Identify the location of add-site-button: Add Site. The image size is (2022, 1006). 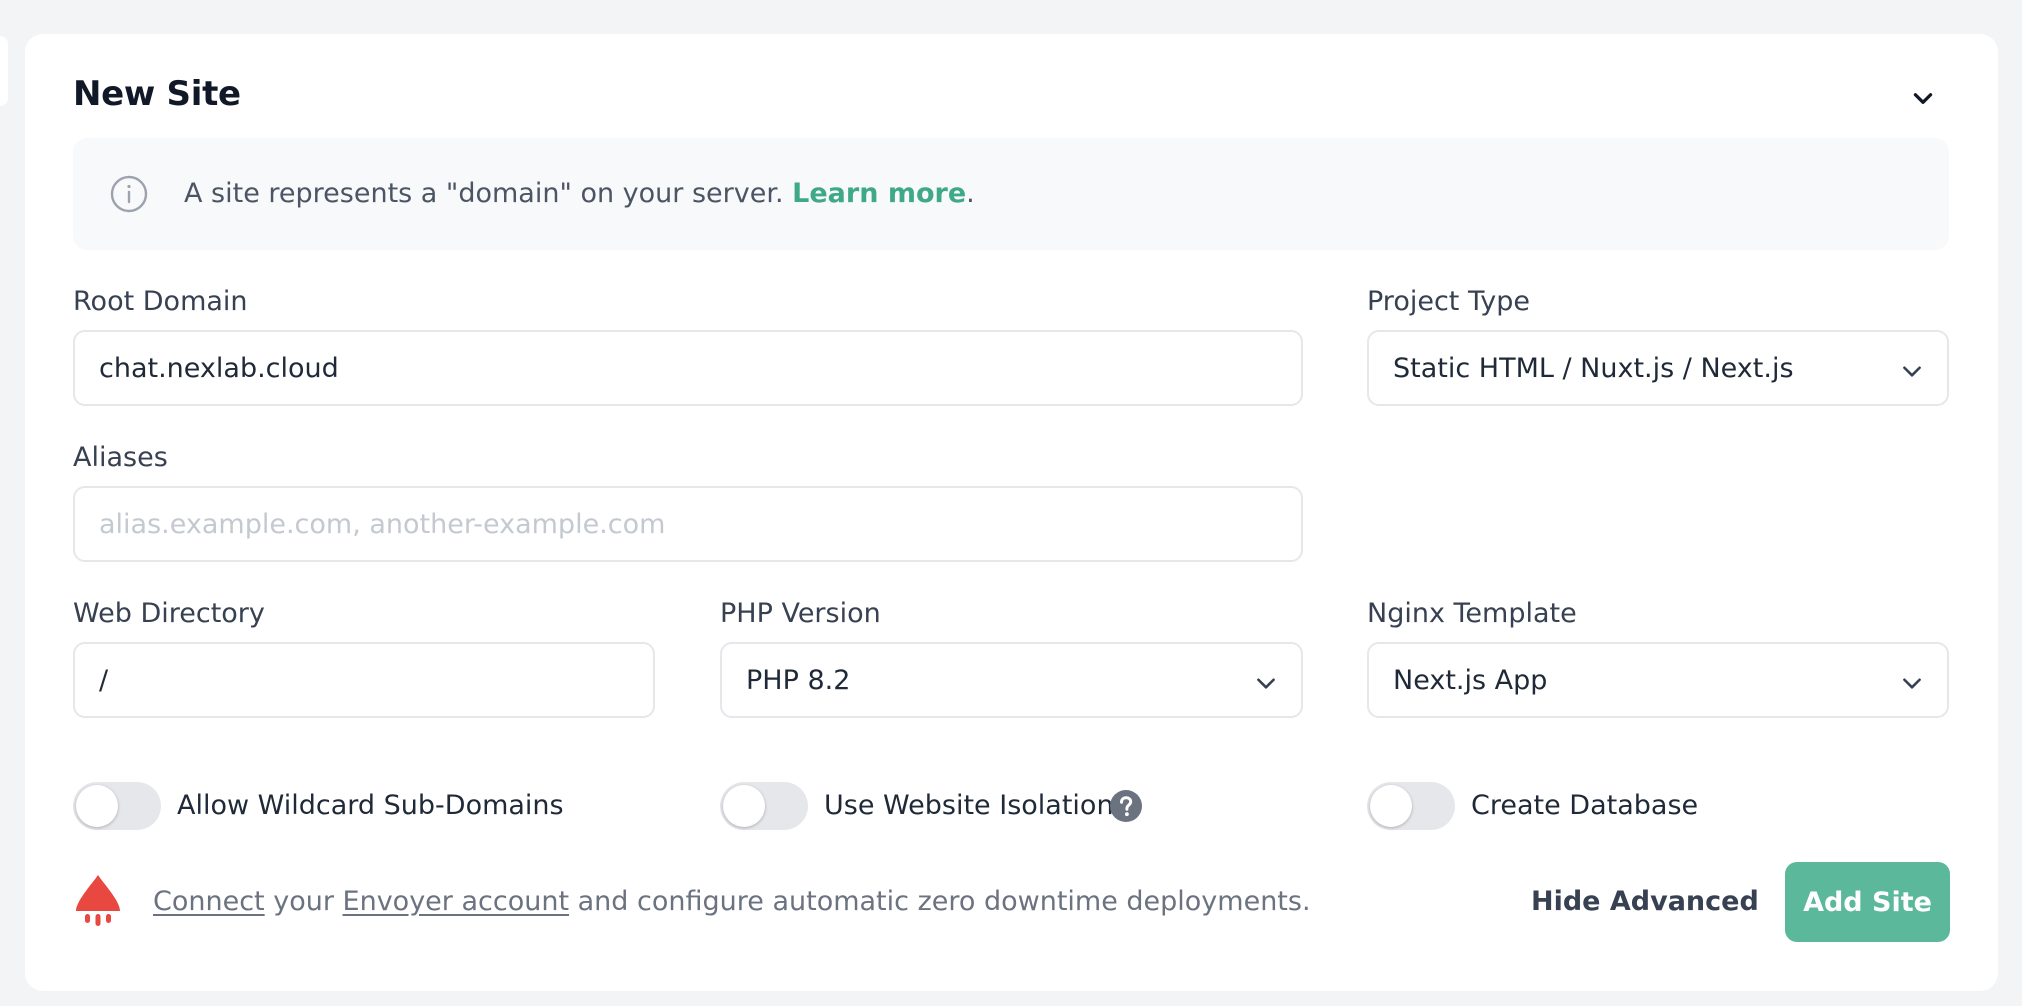
(1867, 902).